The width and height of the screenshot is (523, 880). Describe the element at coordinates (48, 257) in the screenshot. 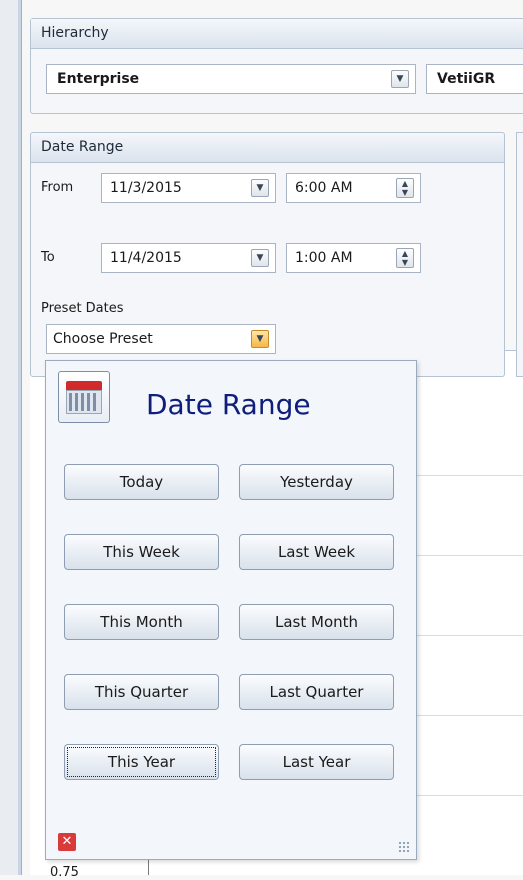

I see `to-label: To` at that location.